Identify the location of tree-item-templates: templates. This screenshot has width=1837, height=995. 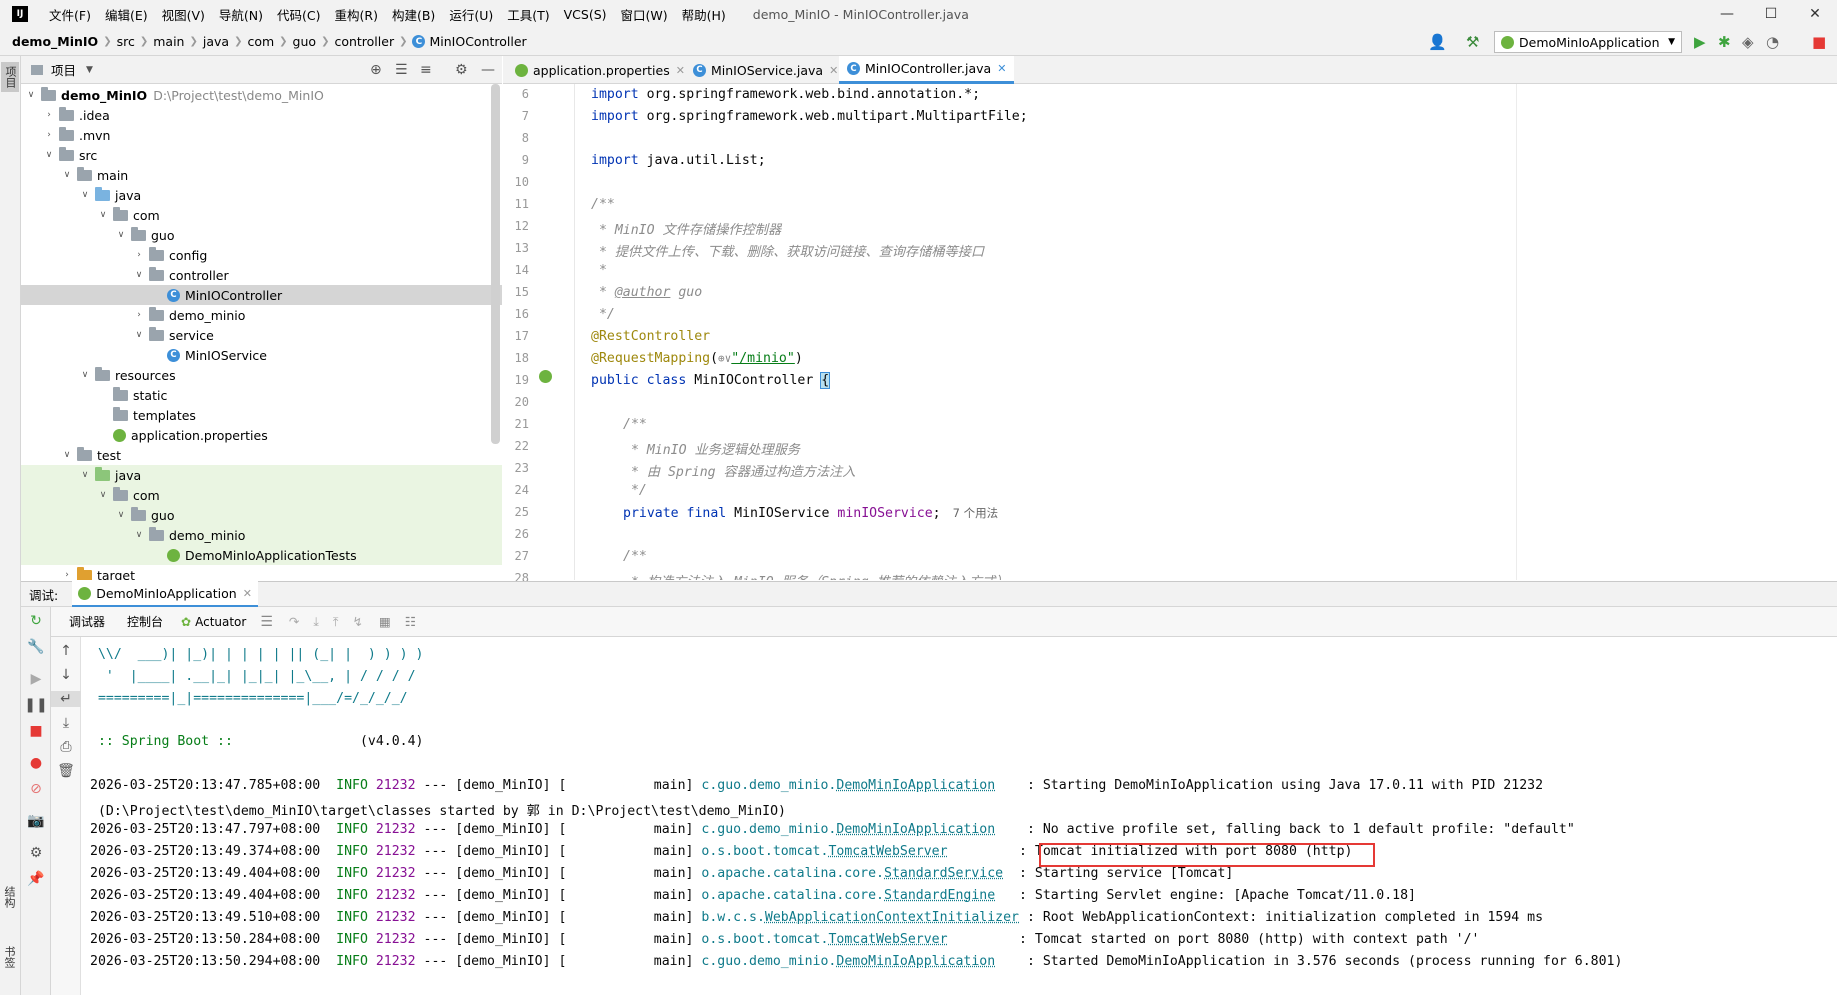
(261, 415).